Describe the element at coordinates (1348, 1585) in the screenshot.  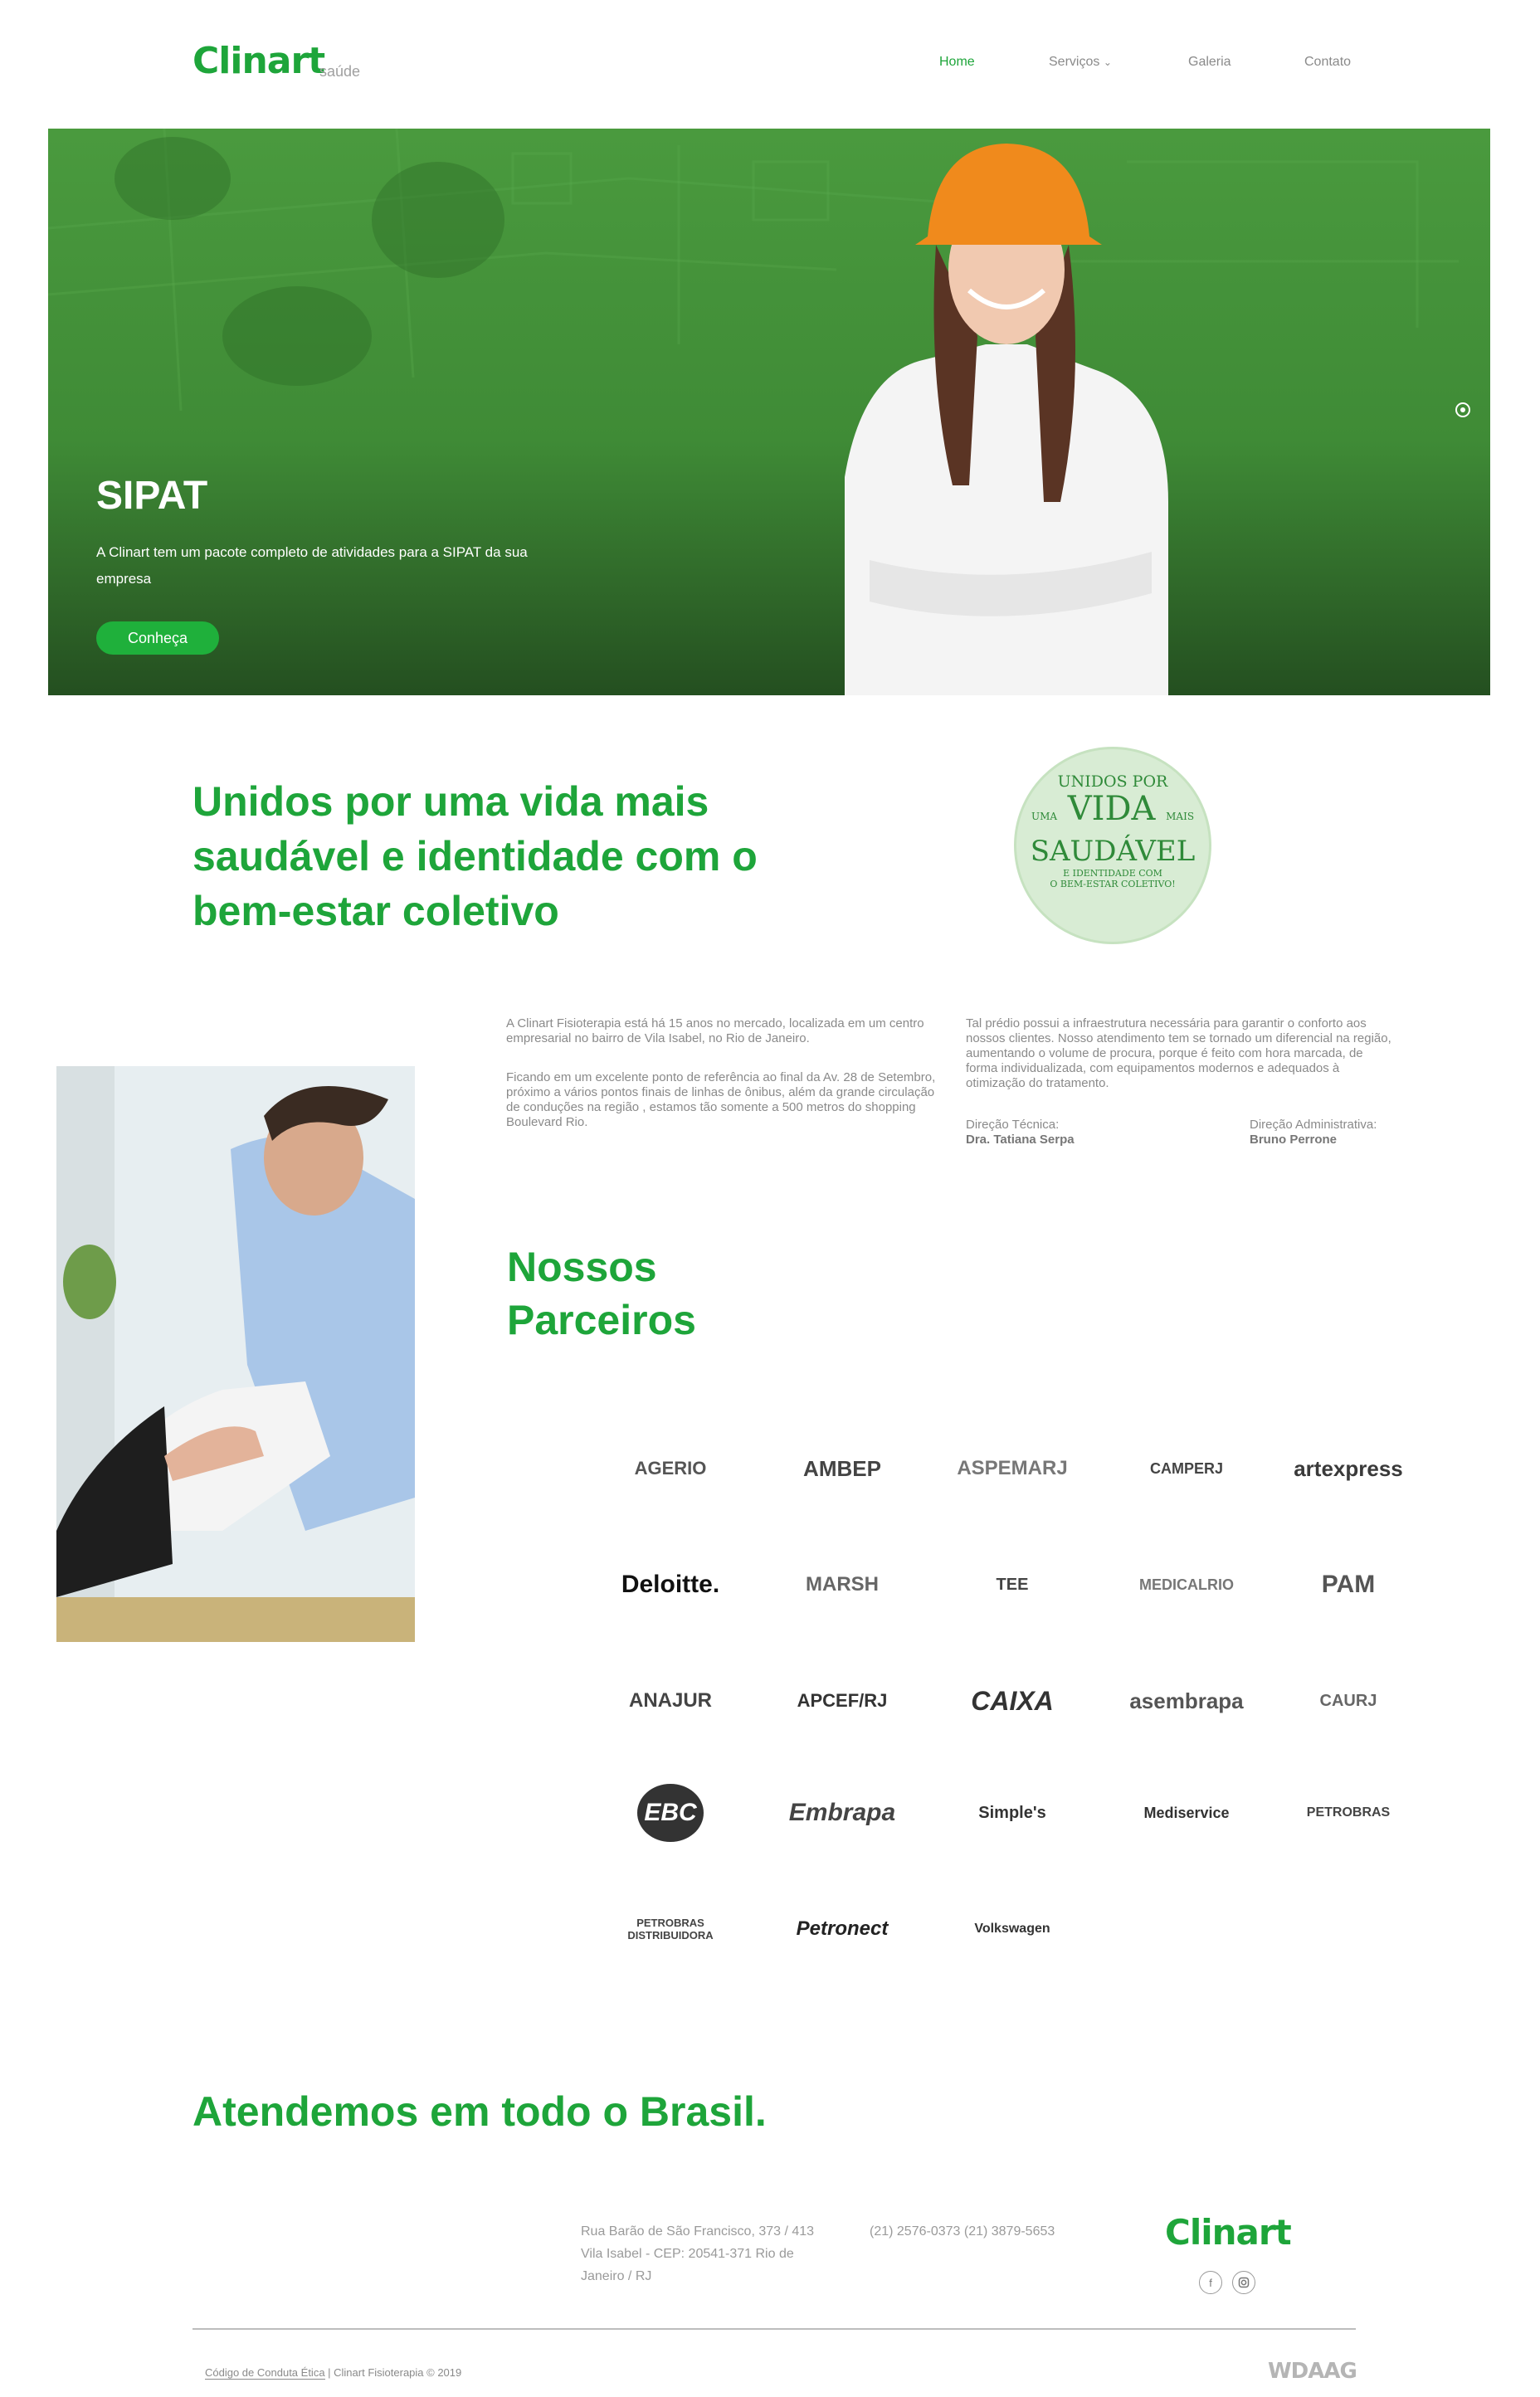
I see `partner-logo-pam: PAM` at that location.